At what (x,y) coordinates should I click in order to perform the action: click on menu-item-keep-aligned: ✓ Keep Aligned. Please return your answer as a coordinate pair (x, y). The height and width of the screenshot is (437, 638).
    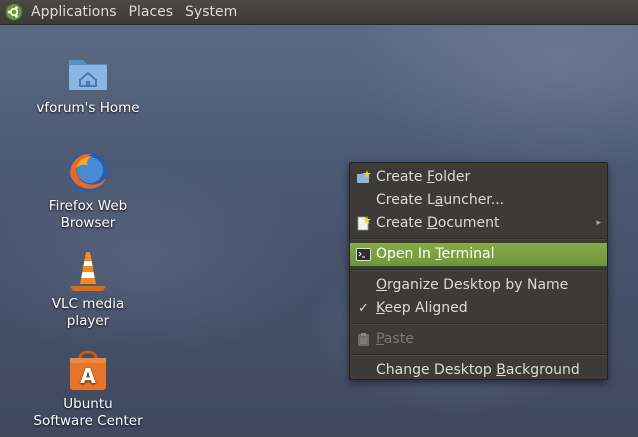
    Looking at the image, I should click on (478, 308).